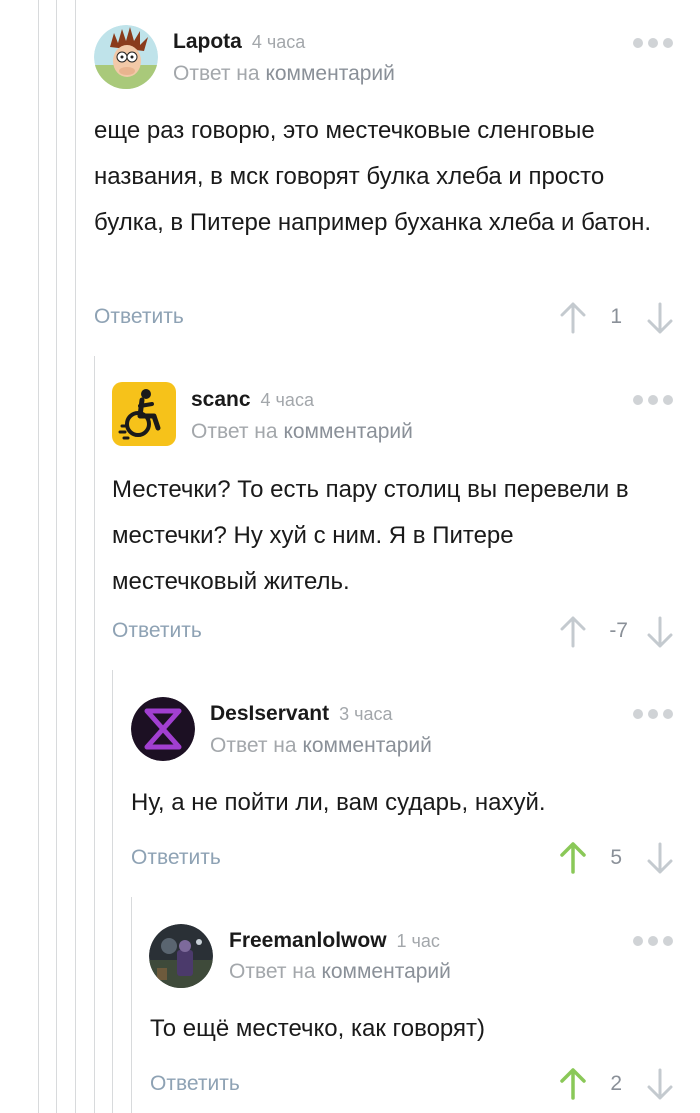 This screenshot has width=700, height=1113. Describe the element at coordinates (334, 941) in the screenshot. I see `username: Freemanlolwow 1 час` at that location.